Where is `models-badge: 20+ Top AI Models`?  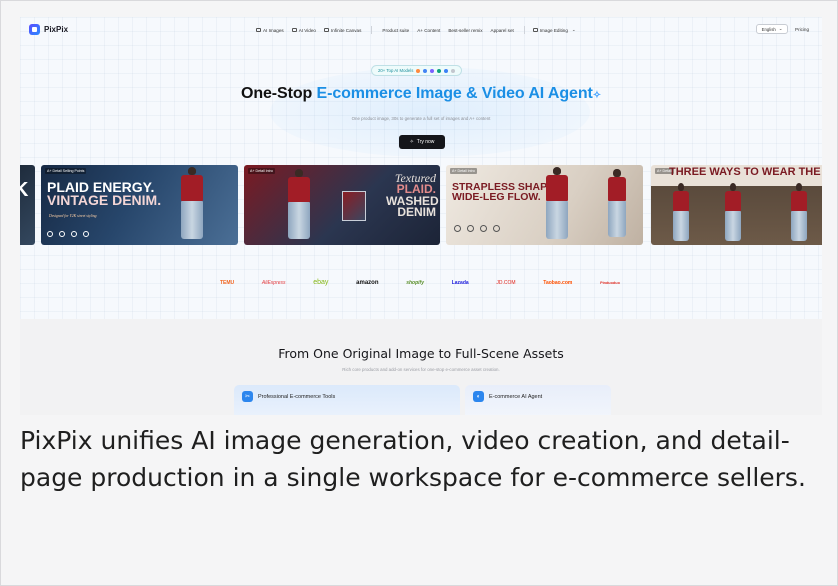 models-badge: 20+ Top AI Models is located at coordinates (417, 70).